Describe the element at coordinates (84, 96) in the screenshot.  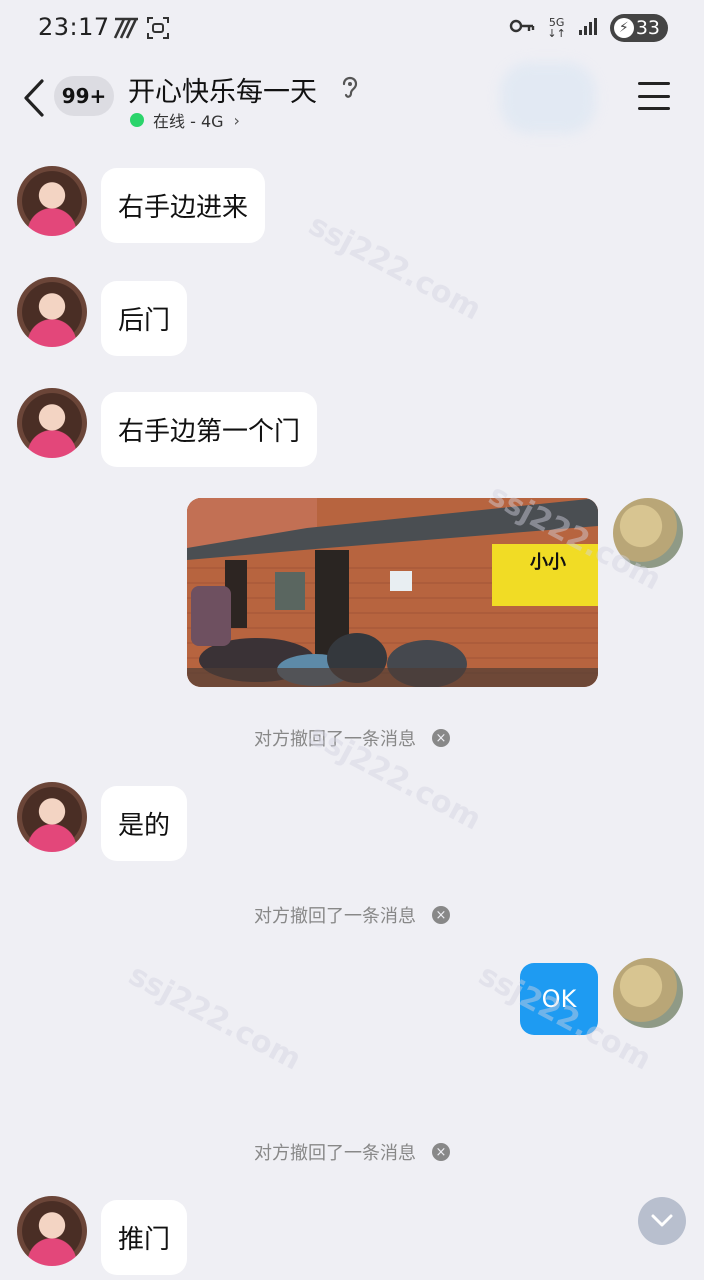
I see `unread-count-badge: 99+` at that location.